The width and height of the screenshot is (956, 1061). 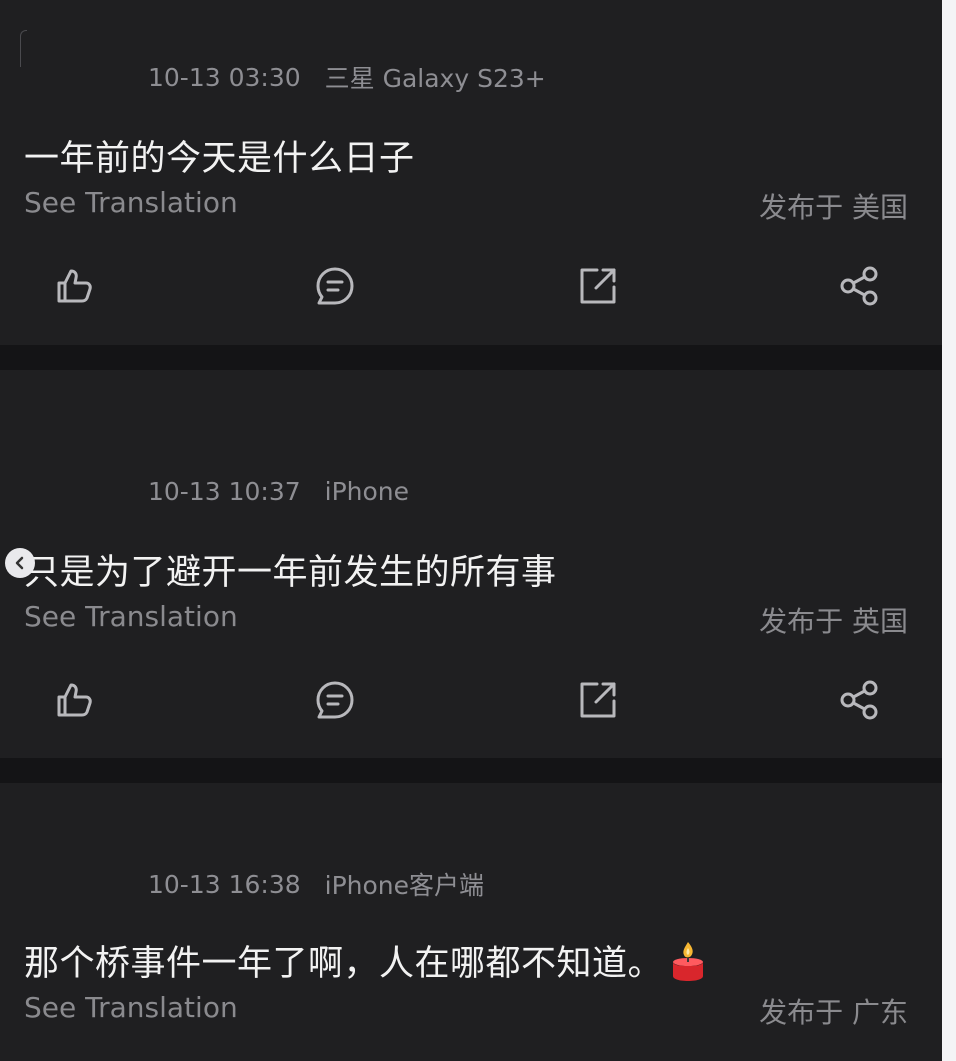 I want to click on post-text: 那个桥事件一年了啊，人在哪都不知道。, so click(x=365, y=960).